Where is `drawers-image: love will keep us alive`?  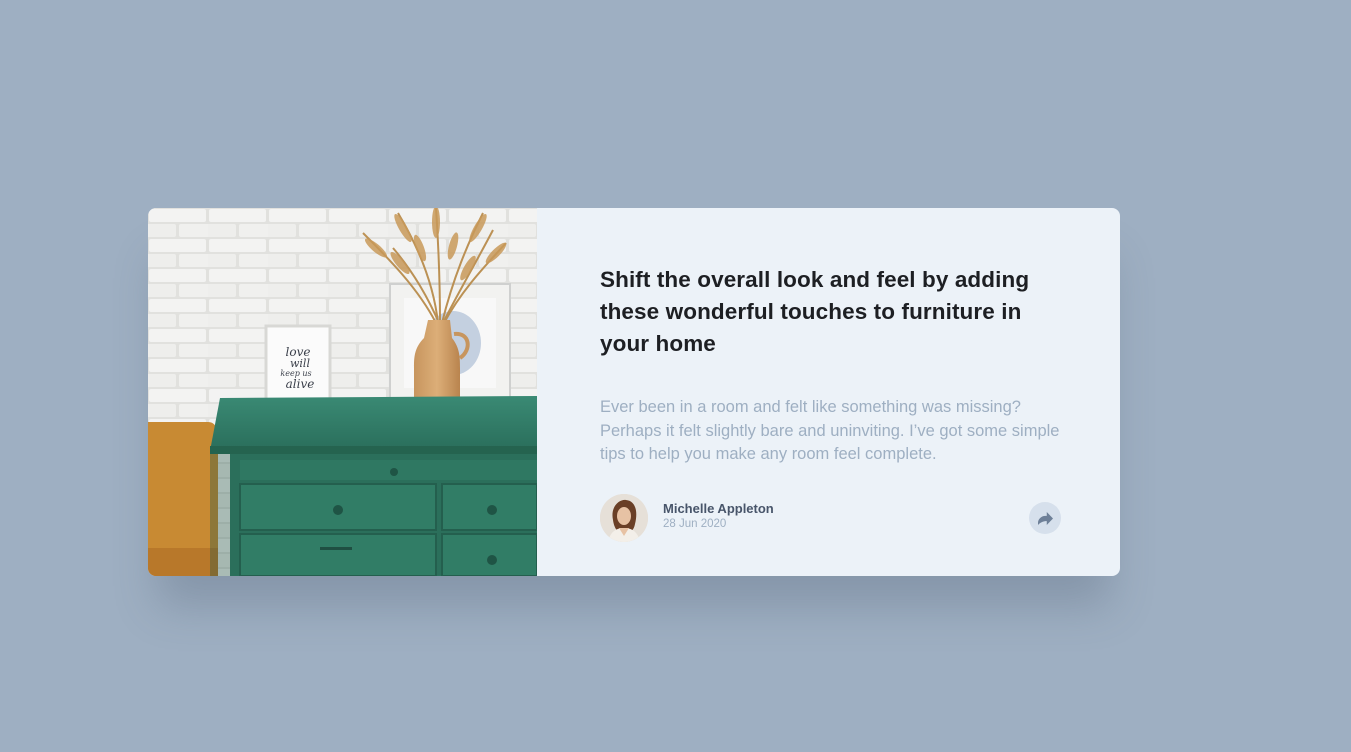 drawers-image: love will keep us alive is located at coordinates (342, 392).